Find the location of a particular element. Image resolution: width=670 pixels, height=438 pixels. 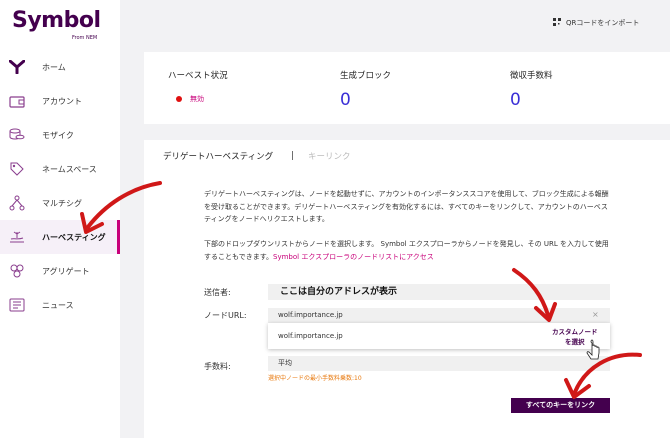

qr-import-label: QRコードをインポート is located at coordinates (603, 23).